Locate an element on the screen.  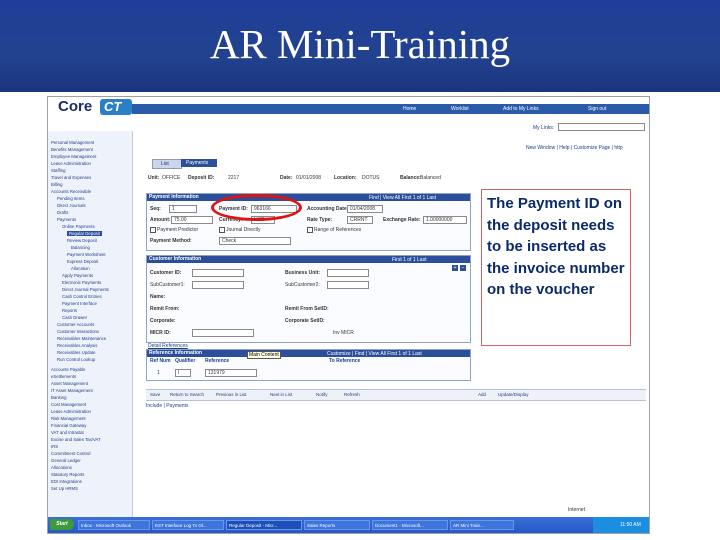
start-button: Start is located at coordinates (62, 524).